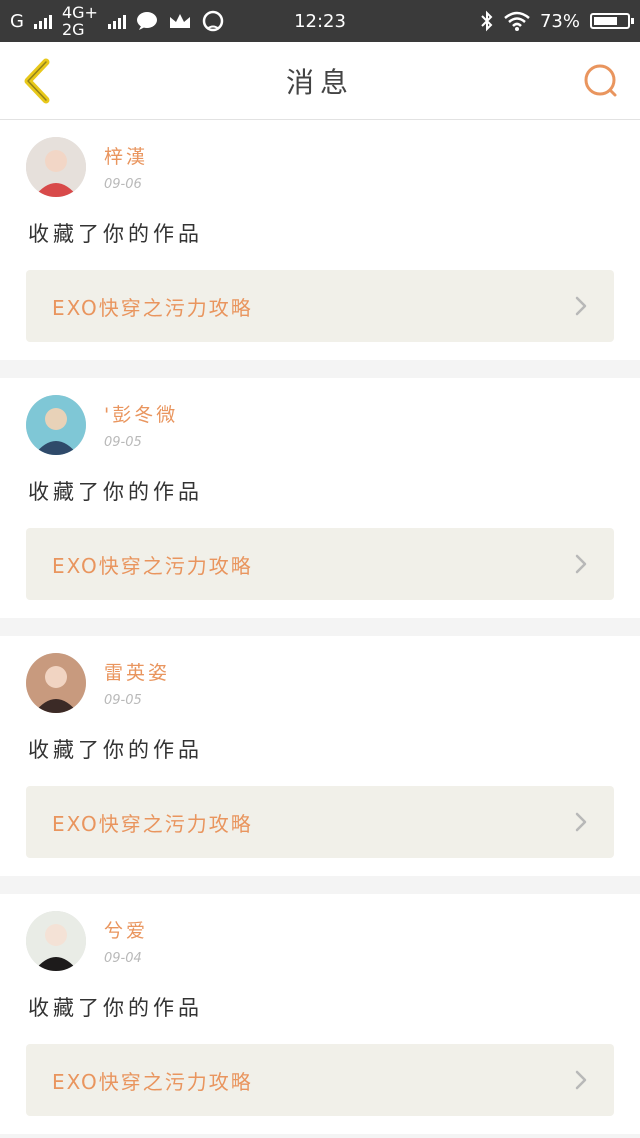 This screenshot has width=640, height=1138. Describe the element at coordinates (17, 21) in the screenshot. I see `carrier-label: G` at that location.